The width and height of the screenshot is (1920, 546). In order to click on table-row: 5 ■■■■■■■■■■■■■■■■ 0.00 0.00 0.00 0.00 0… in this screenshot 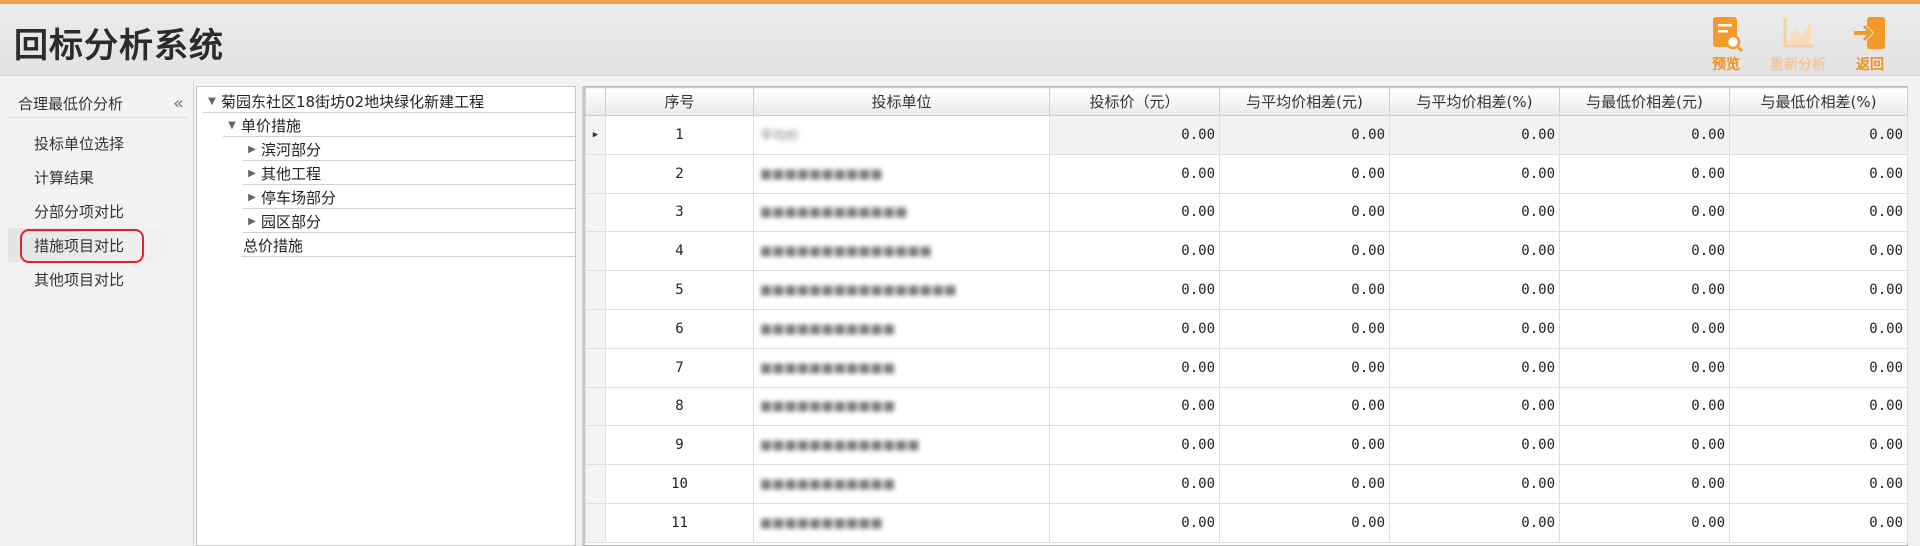, I will do `click(1246, 290)`.